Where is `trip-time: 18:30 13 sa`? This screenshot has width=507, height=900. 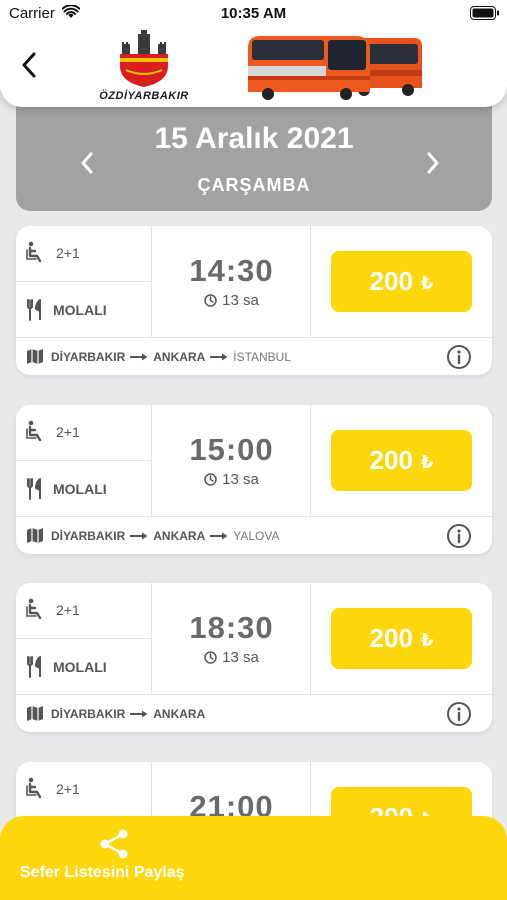 trip-time: 18:30 13 sa is located at coordinates (231, 638).